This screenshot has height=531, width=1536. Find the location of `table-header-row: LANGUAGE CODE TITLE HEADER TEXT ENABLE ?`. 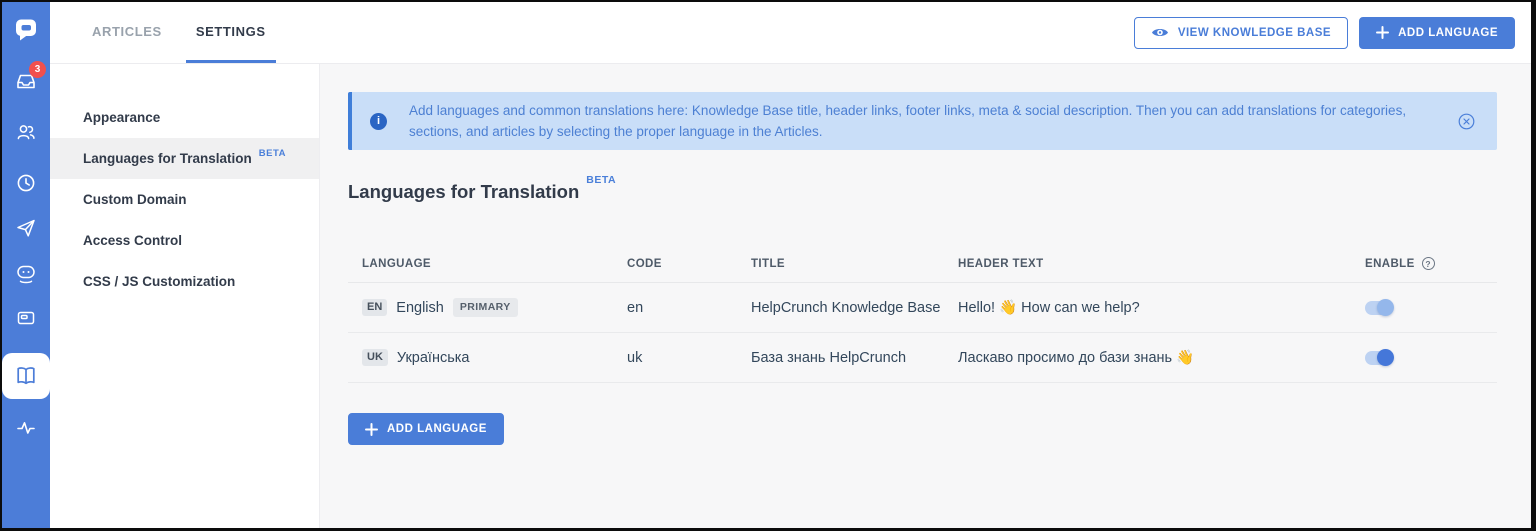

table-header-row: LANGUAGE CODE TITLE HEADER TEXT ENABLE ? is located at coordinates (922, 264).